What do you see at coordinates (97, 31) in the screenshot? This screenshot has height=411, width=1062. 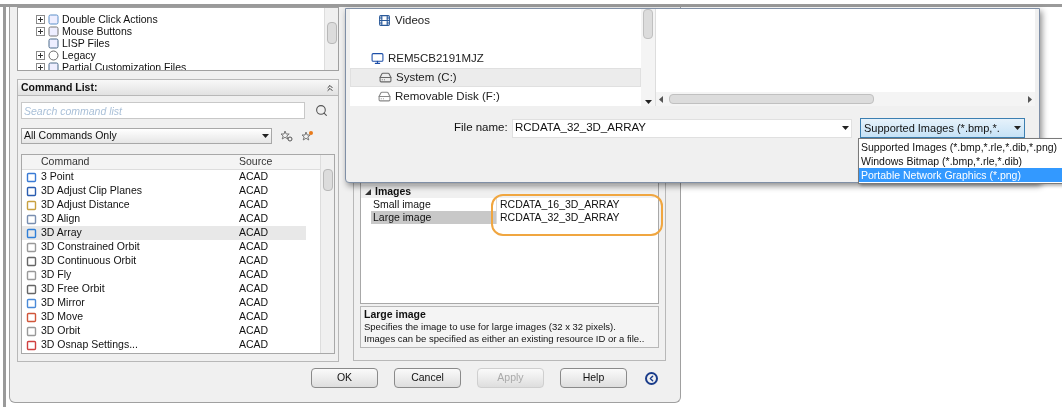 I see `tree-item: Mouse Buttons` at bounding box center [97, 31].